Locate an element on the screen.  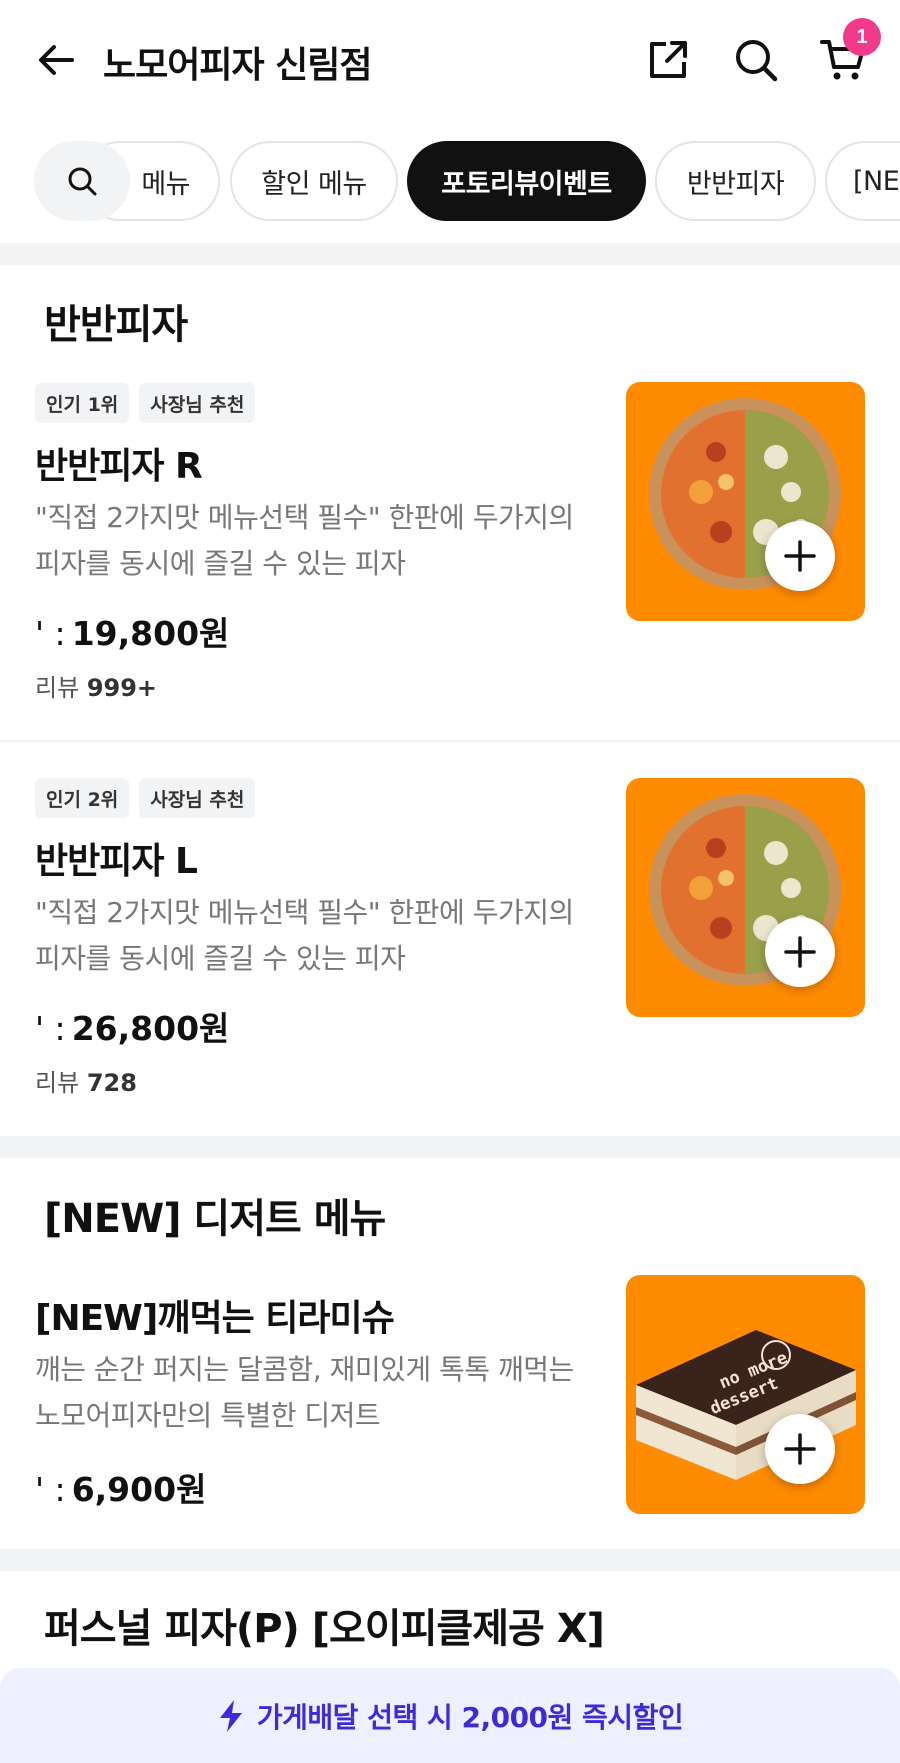
section-title: 퍼스널 피자(P) [오이피클제공 X] is located at coordinates (324, 1629).